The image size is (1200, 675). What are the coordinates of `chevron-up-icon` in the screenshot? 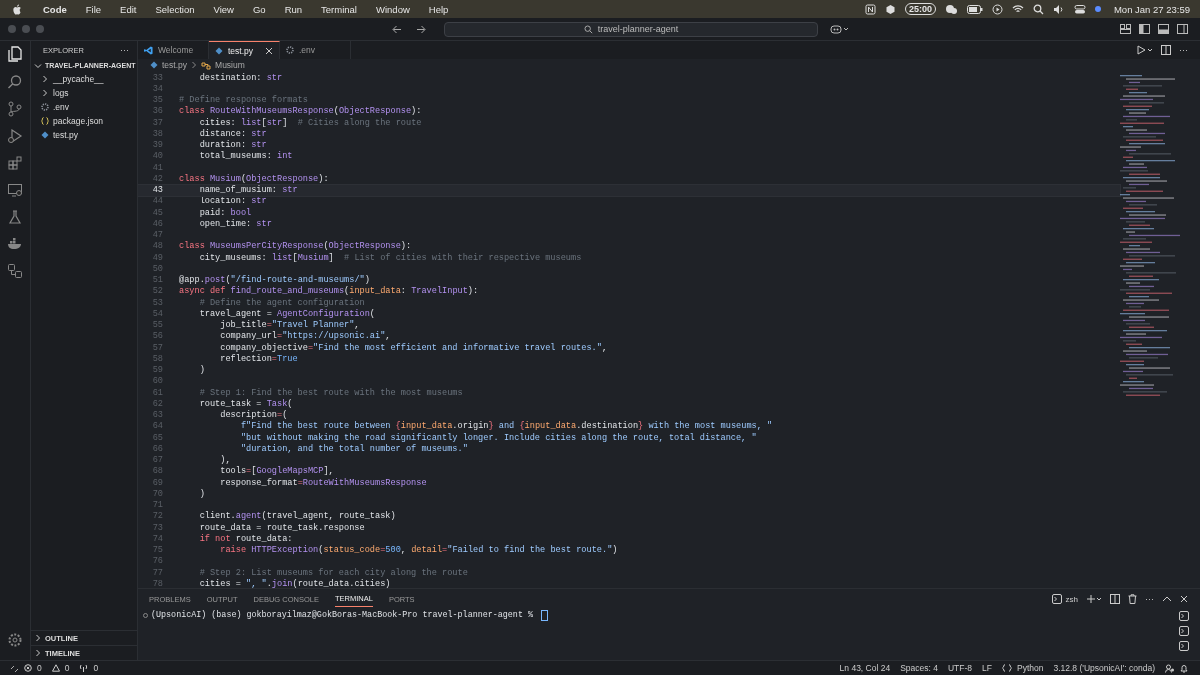 It's located at (1167, 599).